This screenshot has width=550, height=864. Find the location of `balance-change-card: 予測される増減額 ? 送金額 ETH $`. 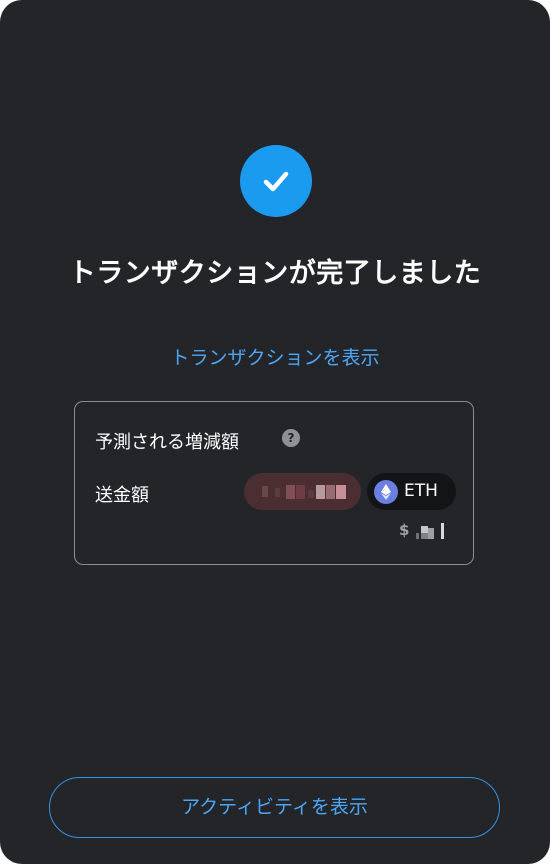

balance-change-card: 予測される増減額 ? 送金額 ETH $ is located at coordinates (274, 483).